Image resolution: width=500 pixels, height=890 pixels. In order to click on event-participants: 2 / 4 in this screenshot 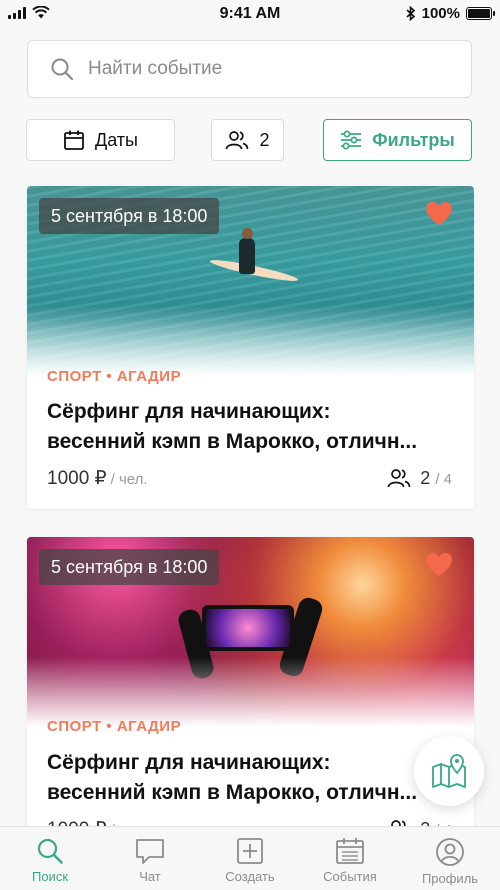, I will do `click(419, 478)`.